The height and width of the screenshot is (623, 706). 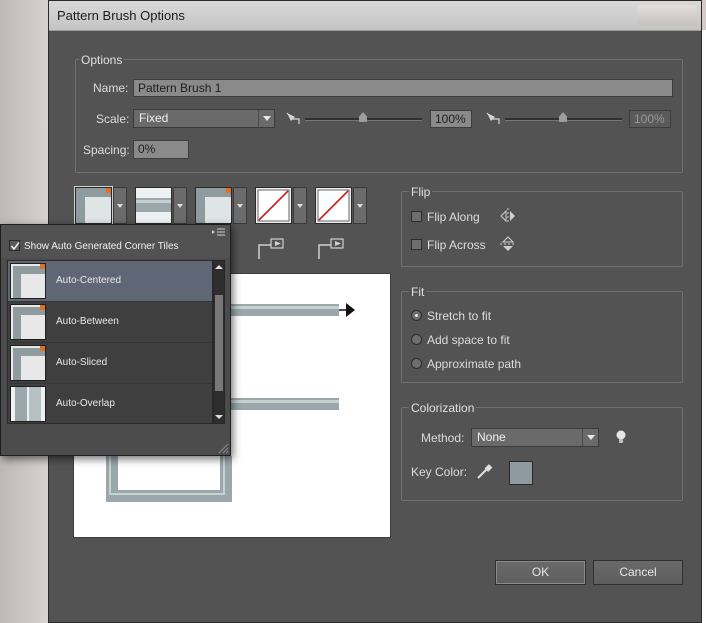 What do you see at coordinates (219, 267) in the screenshot?
I see `scroll-up-icon` at bounding box center [219, 267].